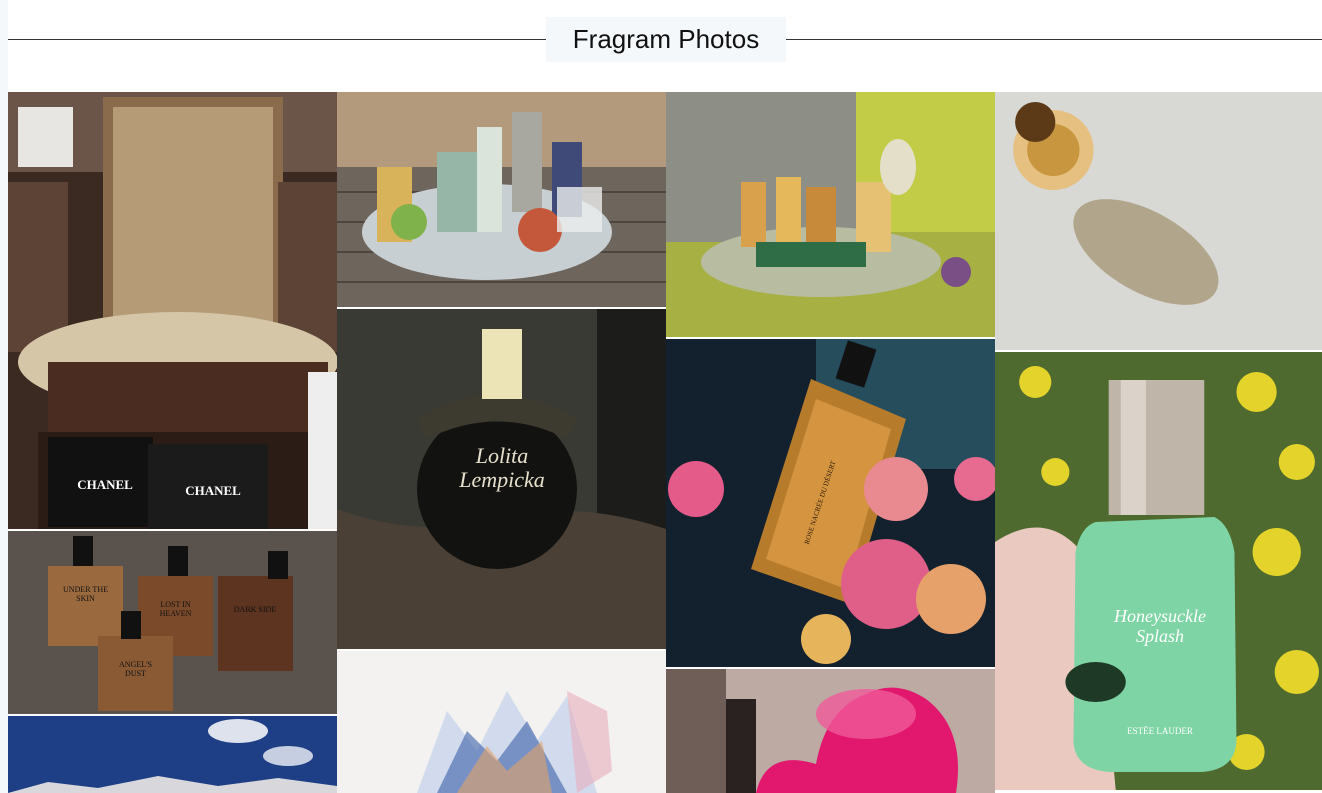 This screenshot has width=1322, height=793. I want to click on bottle-label-under-the-skin: UNDER THE SKIN, so click(85, 594).